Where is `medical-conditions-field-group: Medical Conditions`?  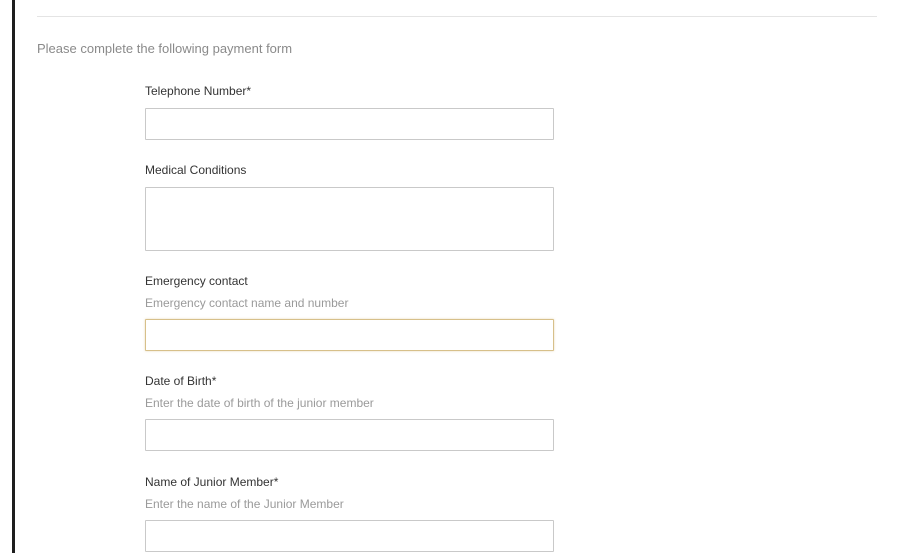 medical-conditions-field-group: Medical Conditions is located at coordinates (350, 207).